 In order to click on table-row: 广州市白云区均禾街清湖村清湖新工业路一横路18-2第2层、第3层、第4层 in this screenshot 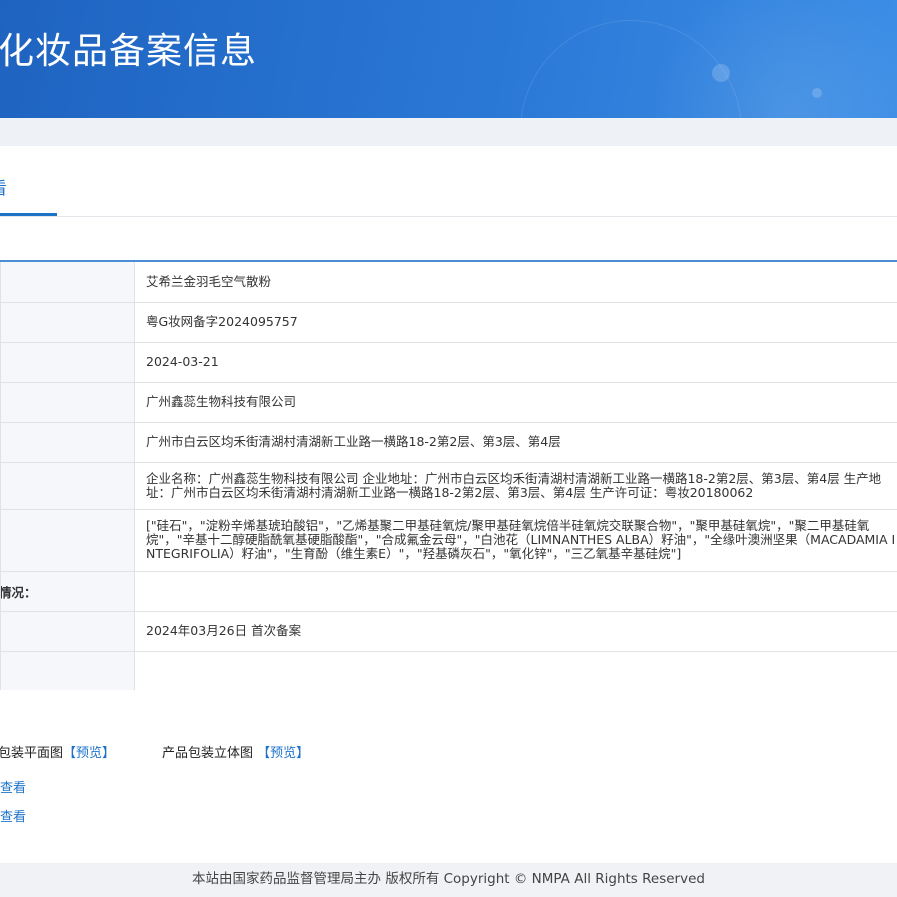, I will do `click(448, 442)`.